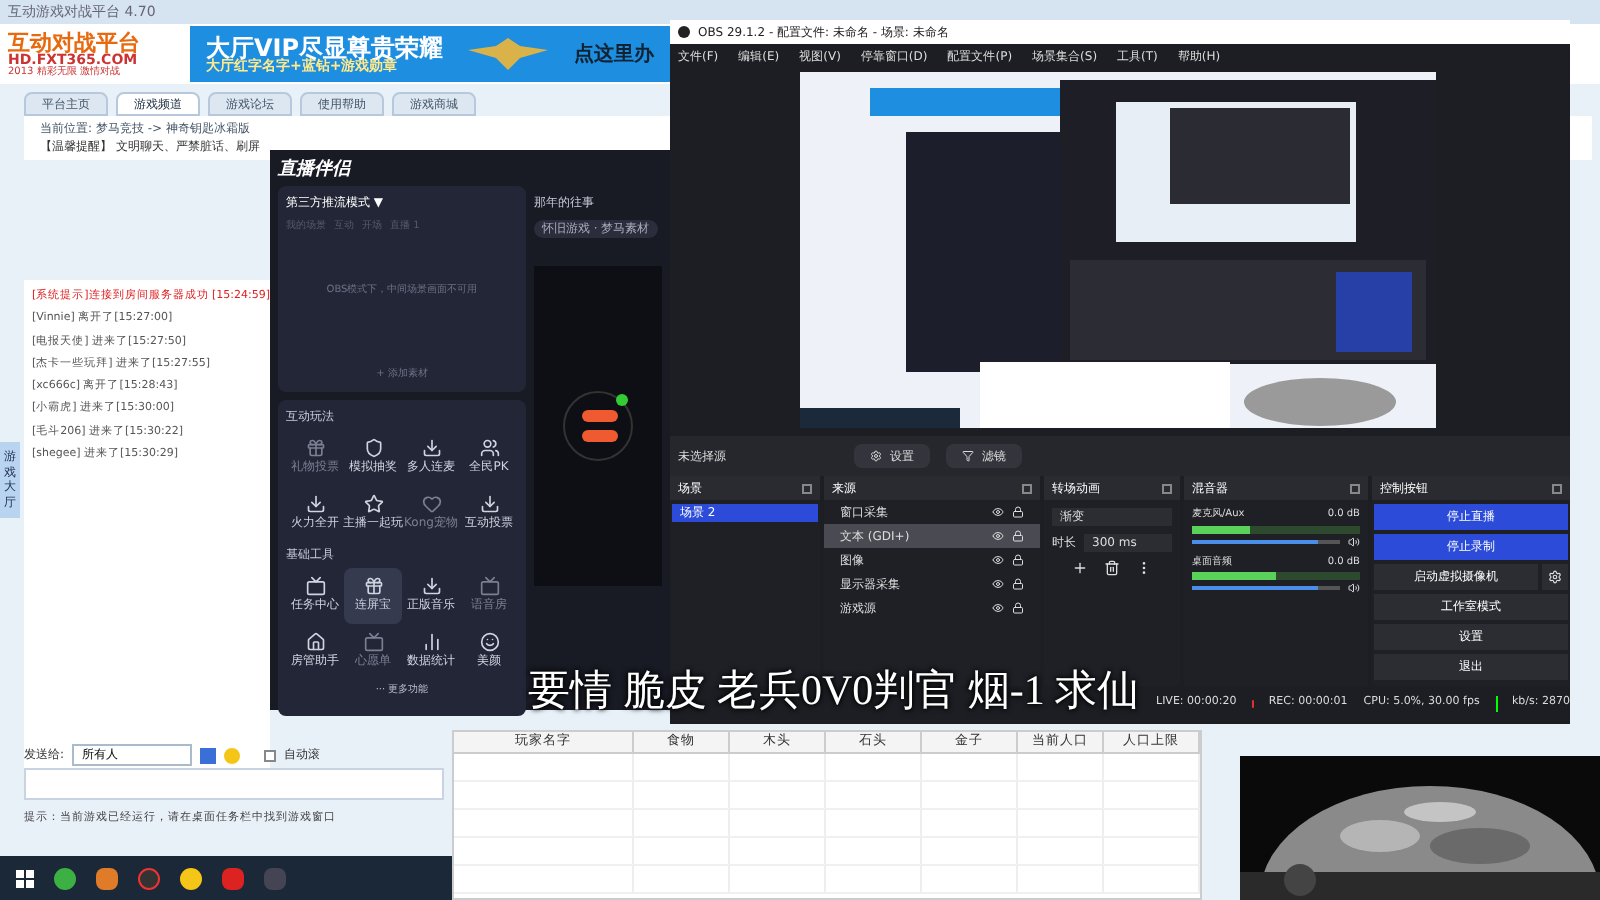 The height and width of the screenshot is (900, 1600). Describe the element at coordinates (315, 642) in the screenshot. I see `house-icon` at that location.